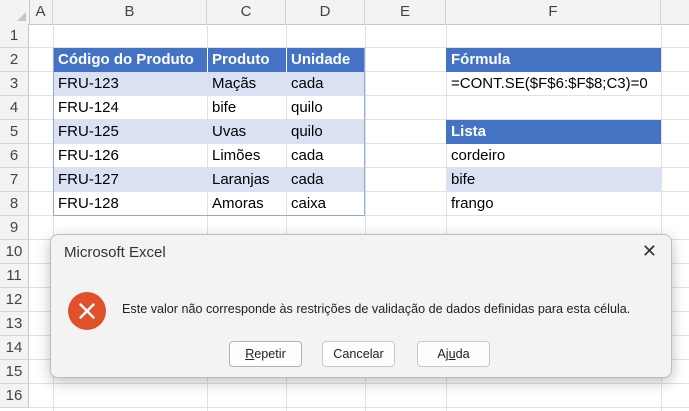 Image resolution: width=689 pixels, height=411 pixels. I want to click on cell-b8: FRU-128, so click(86, 204).